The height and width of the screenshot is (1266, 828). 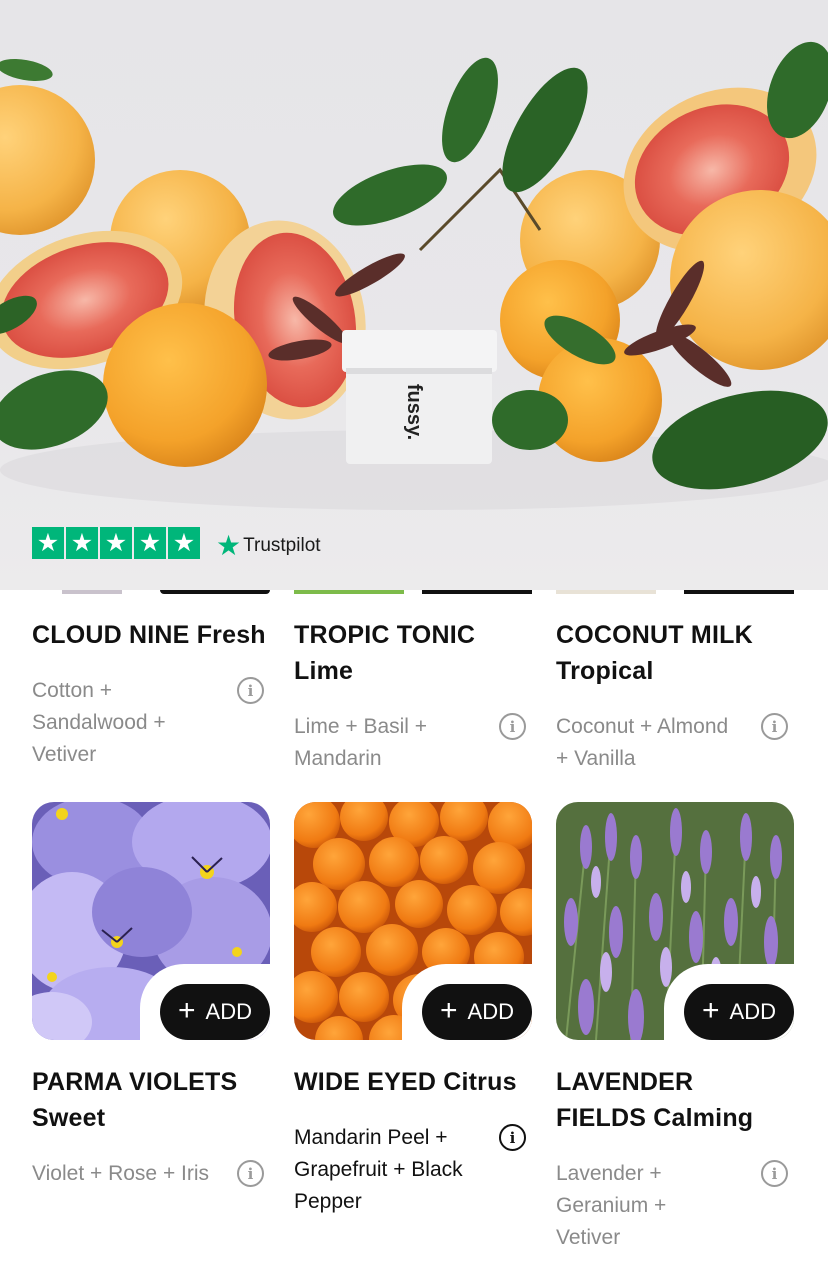 What do you see at coordinates (413, 1082) in the screenshot?
I see `product-title: WIDE EYED Citrus` at bounding box center [413, 1082].